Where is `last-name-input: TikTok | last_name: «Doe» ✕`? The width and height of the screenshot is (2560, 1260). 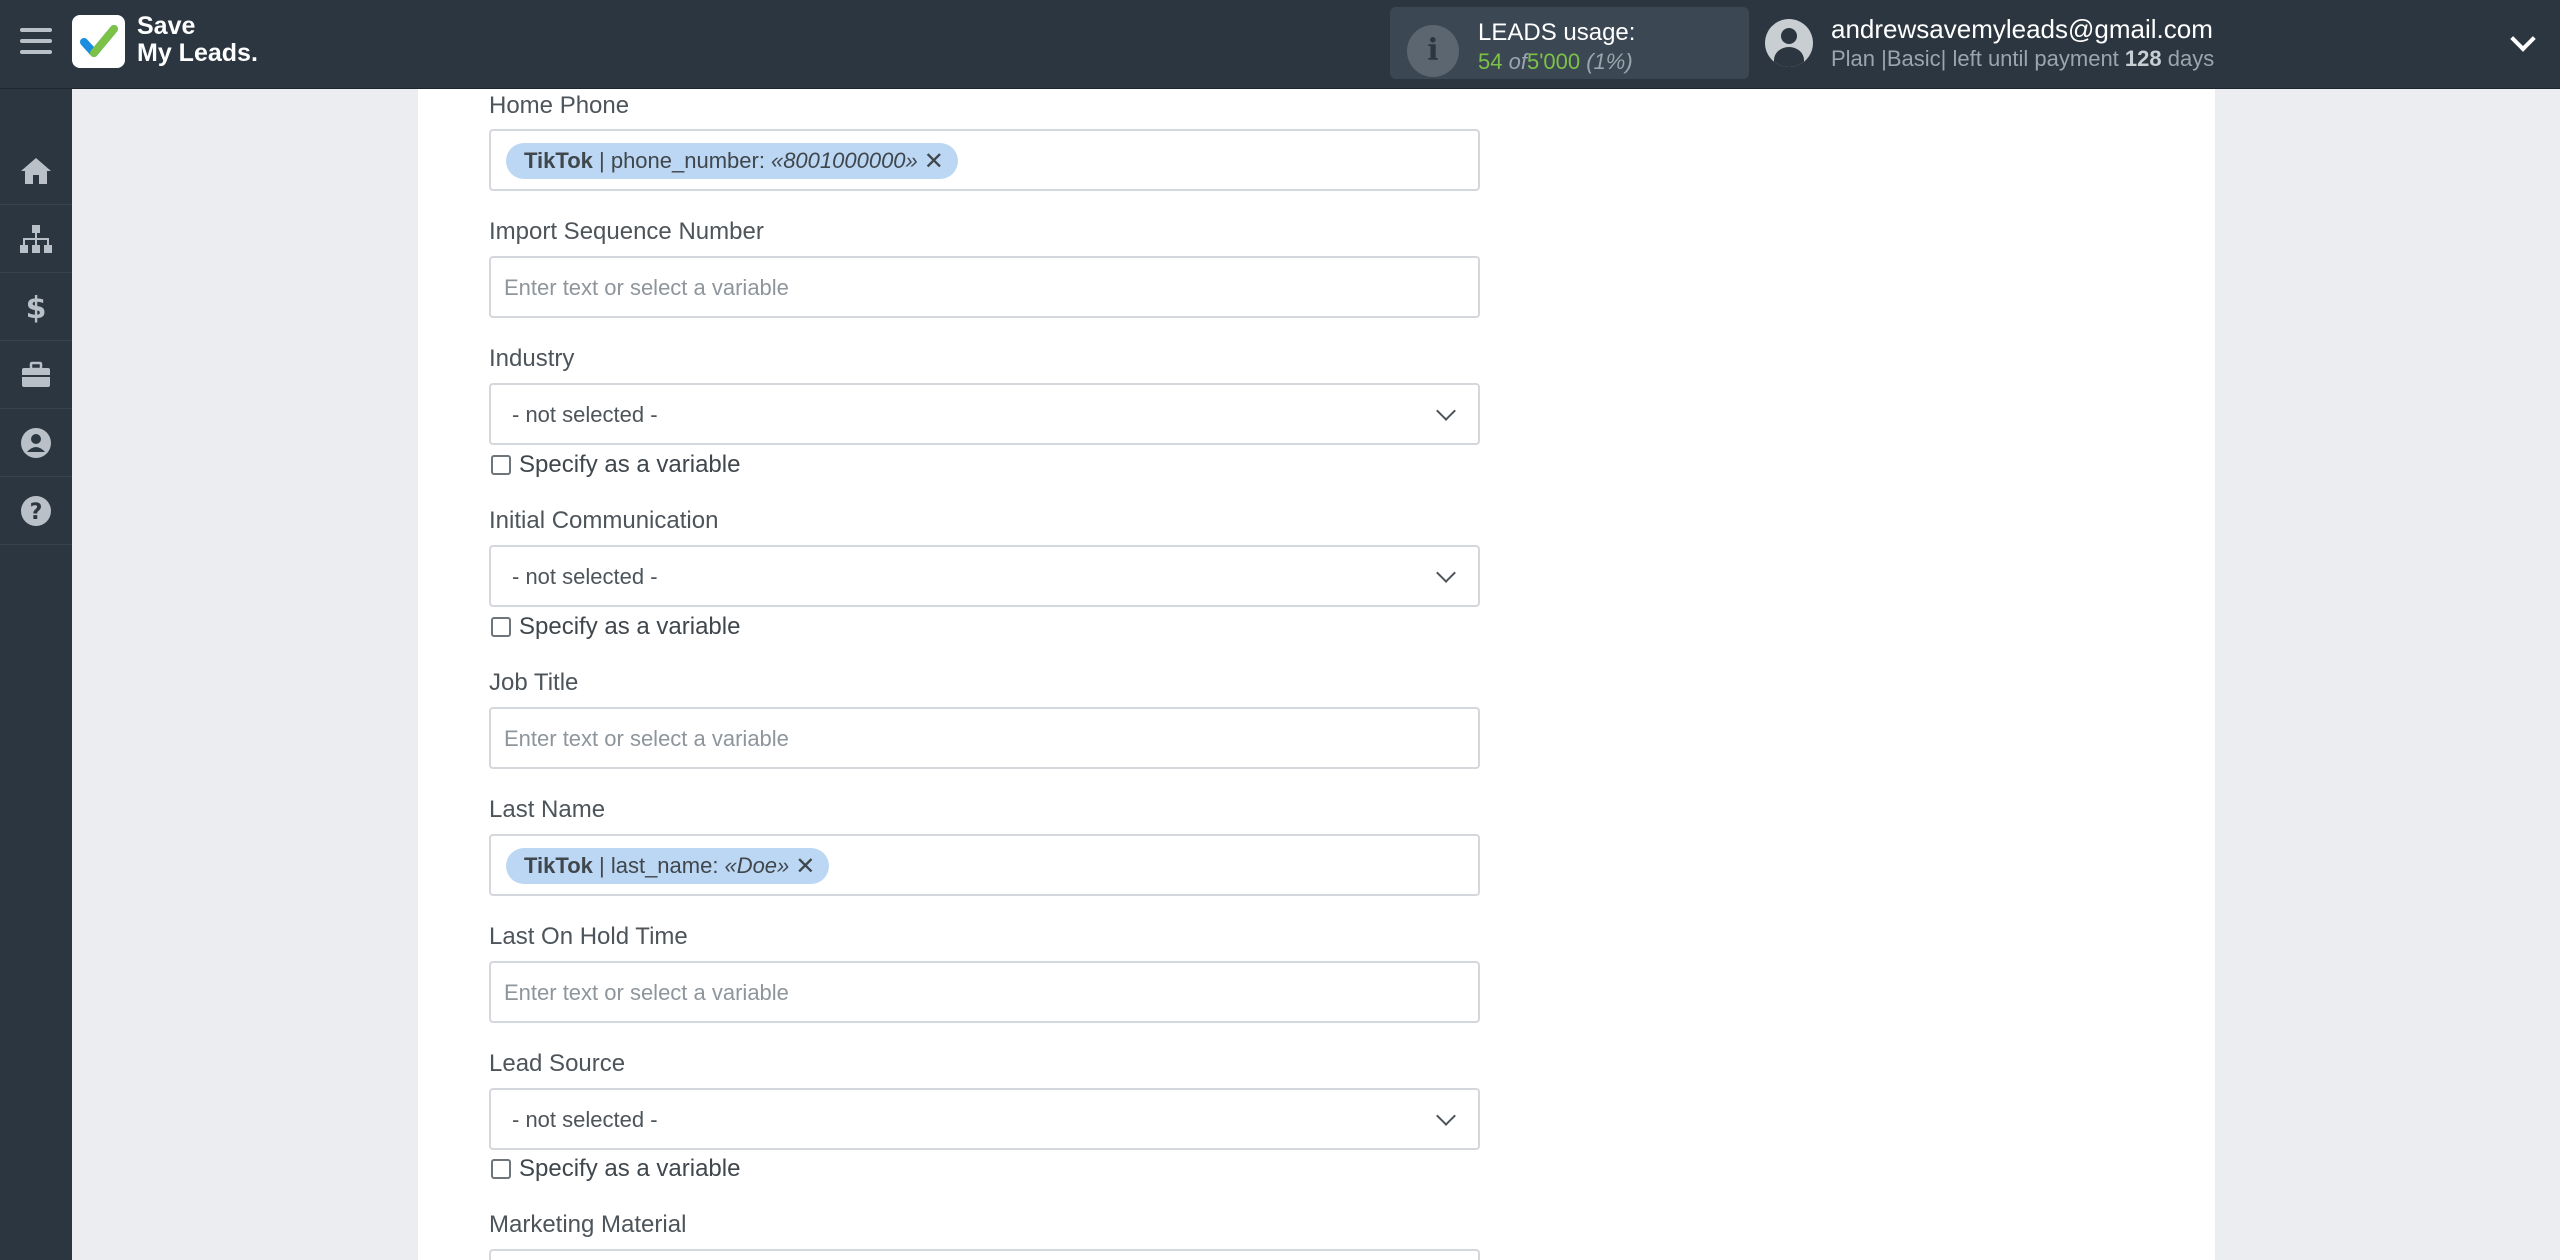 last-name-input: TikTok | last_name: «Doe» ✕ is located at coordinates (984, 865).